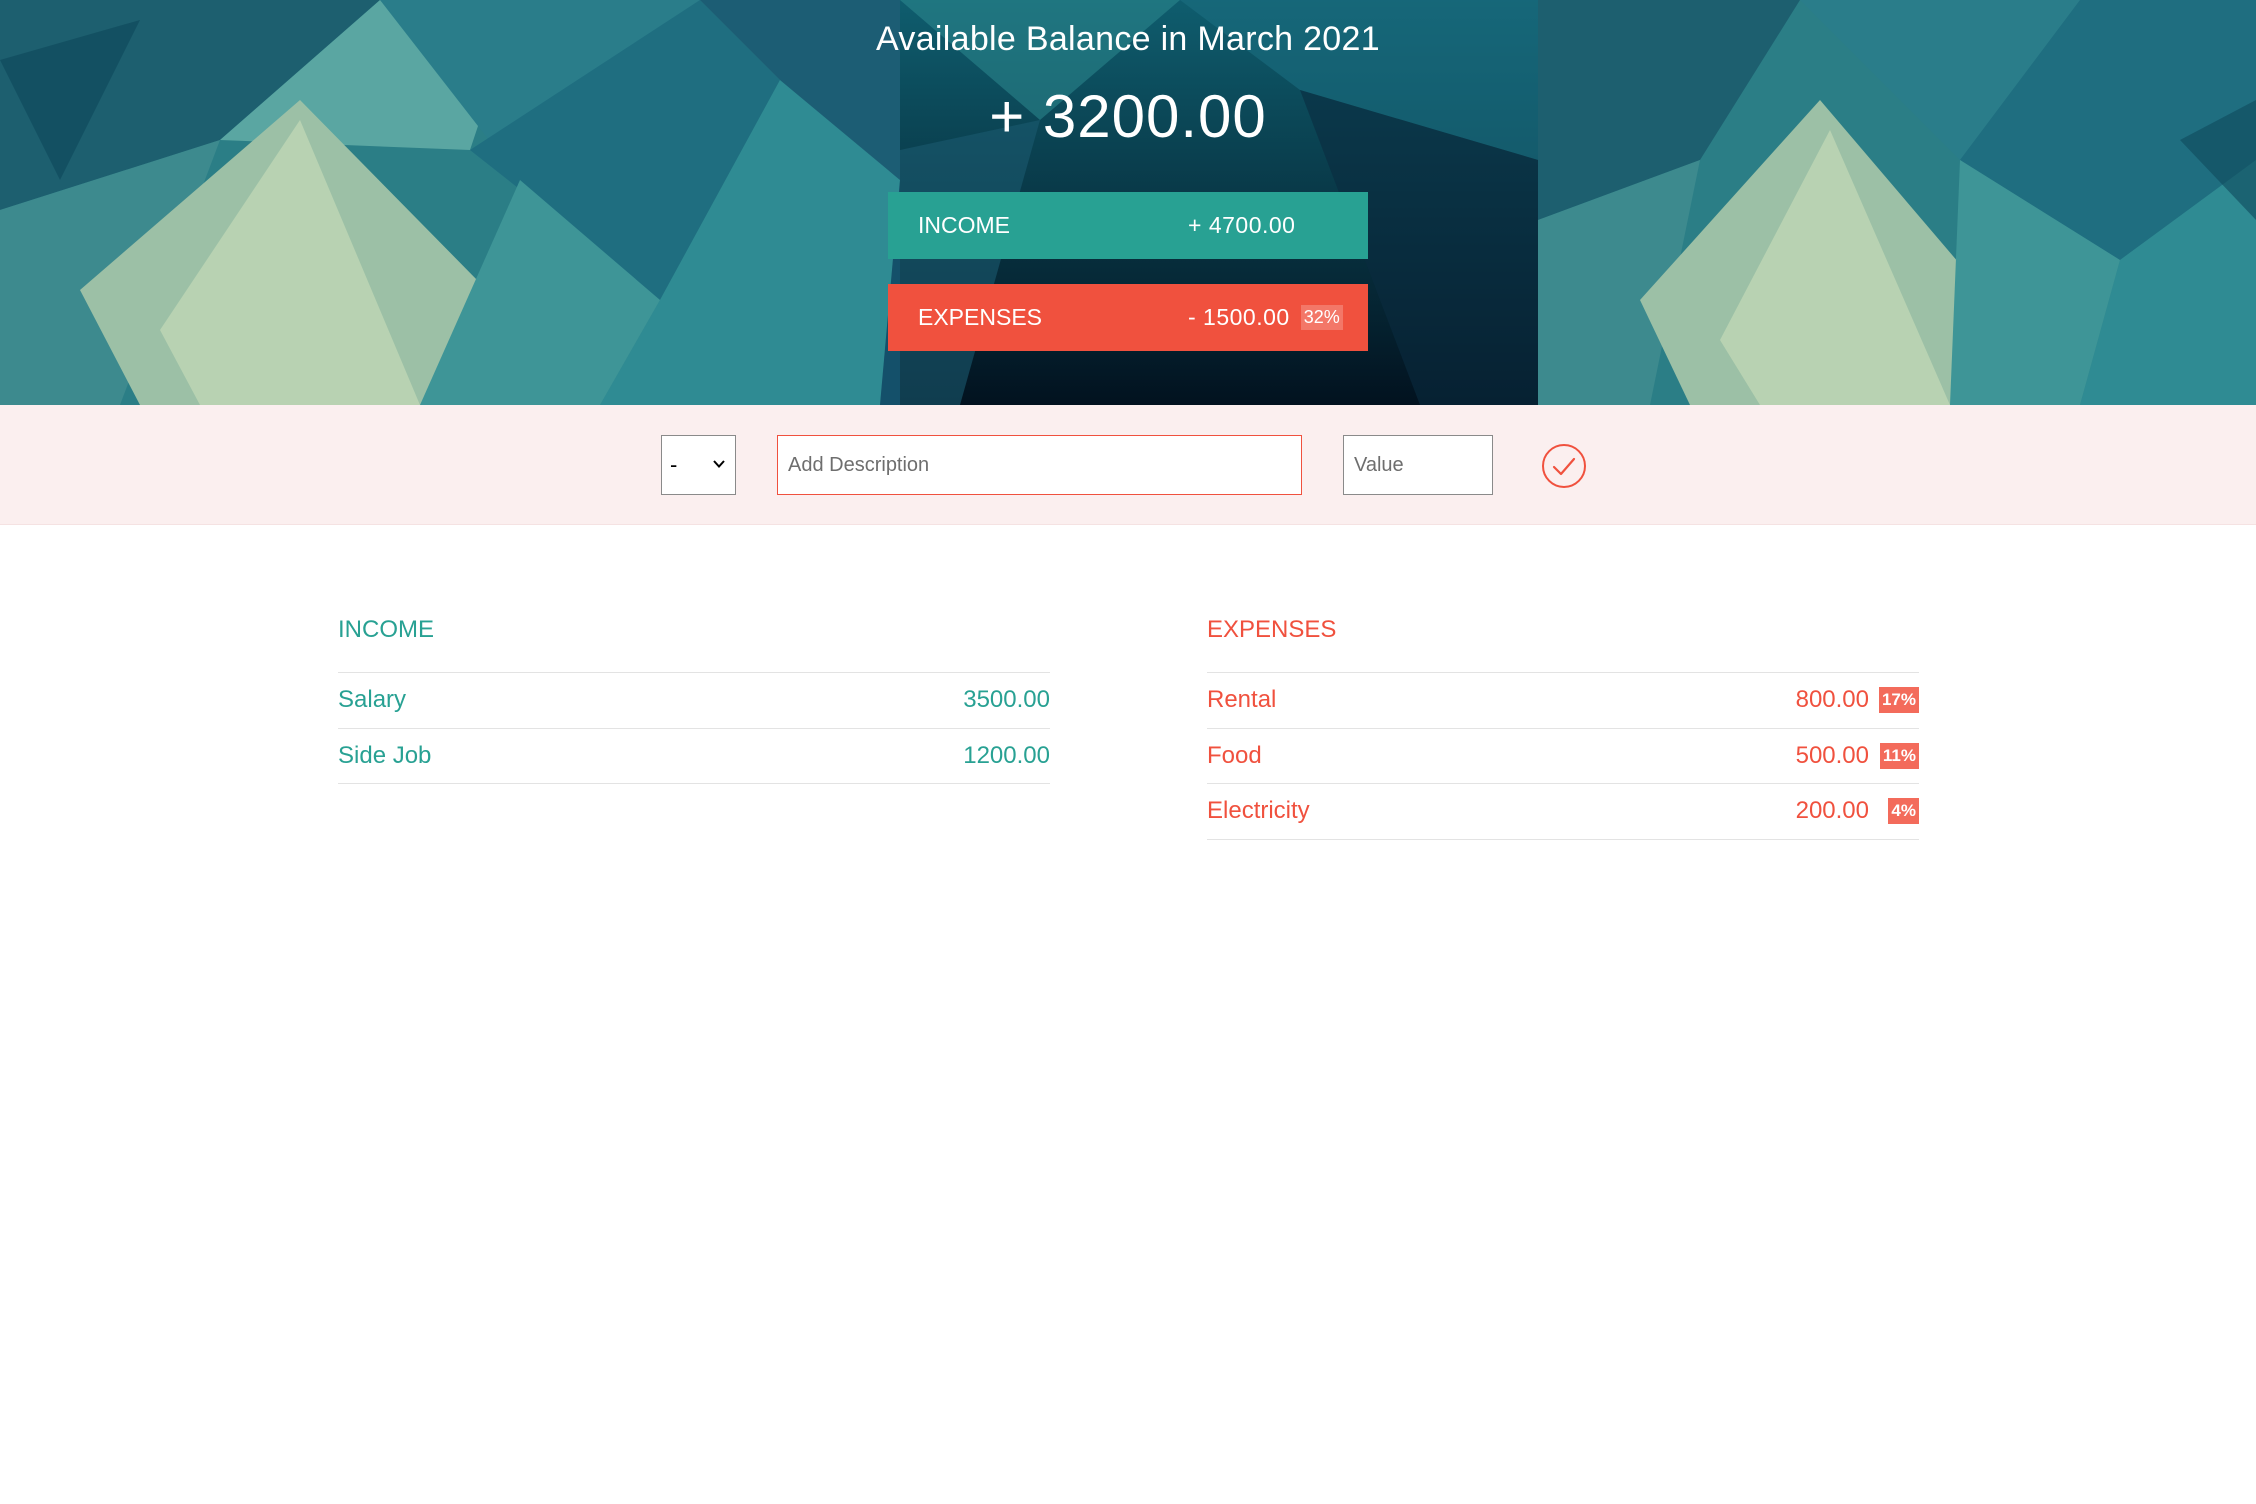 This screenshot has height=1504, width=2256. Describe the element at coordinates (1006, 755) in the screenshot. I see `income-item-value: 1200.00` at that location.